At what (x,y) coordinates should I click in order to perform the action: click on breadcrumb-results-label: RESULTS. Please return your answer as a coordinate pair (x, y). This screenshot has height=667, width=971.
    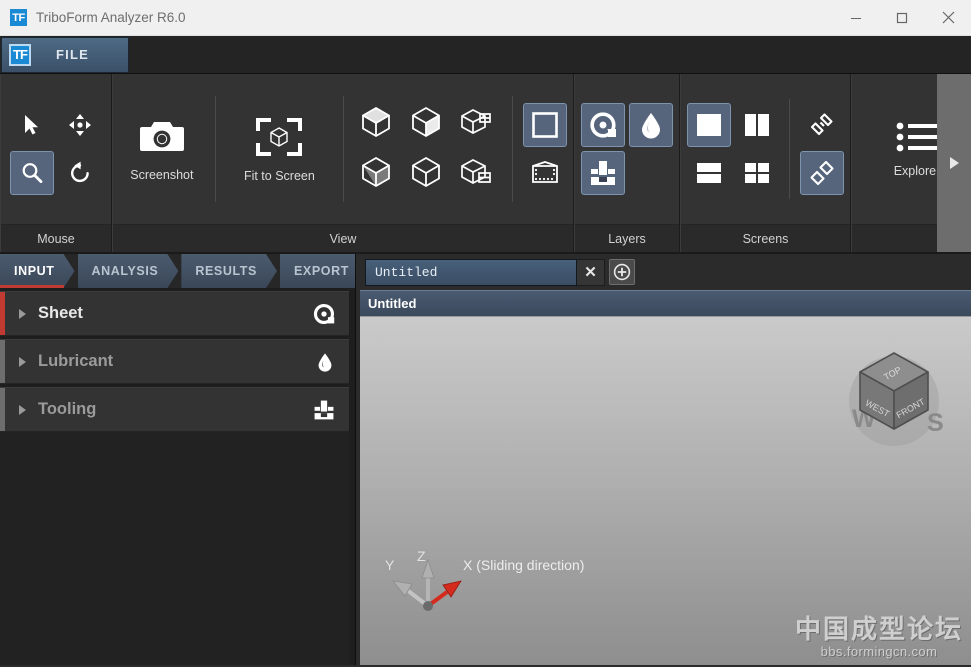
    Looking at the image, I should click on (226, 271).